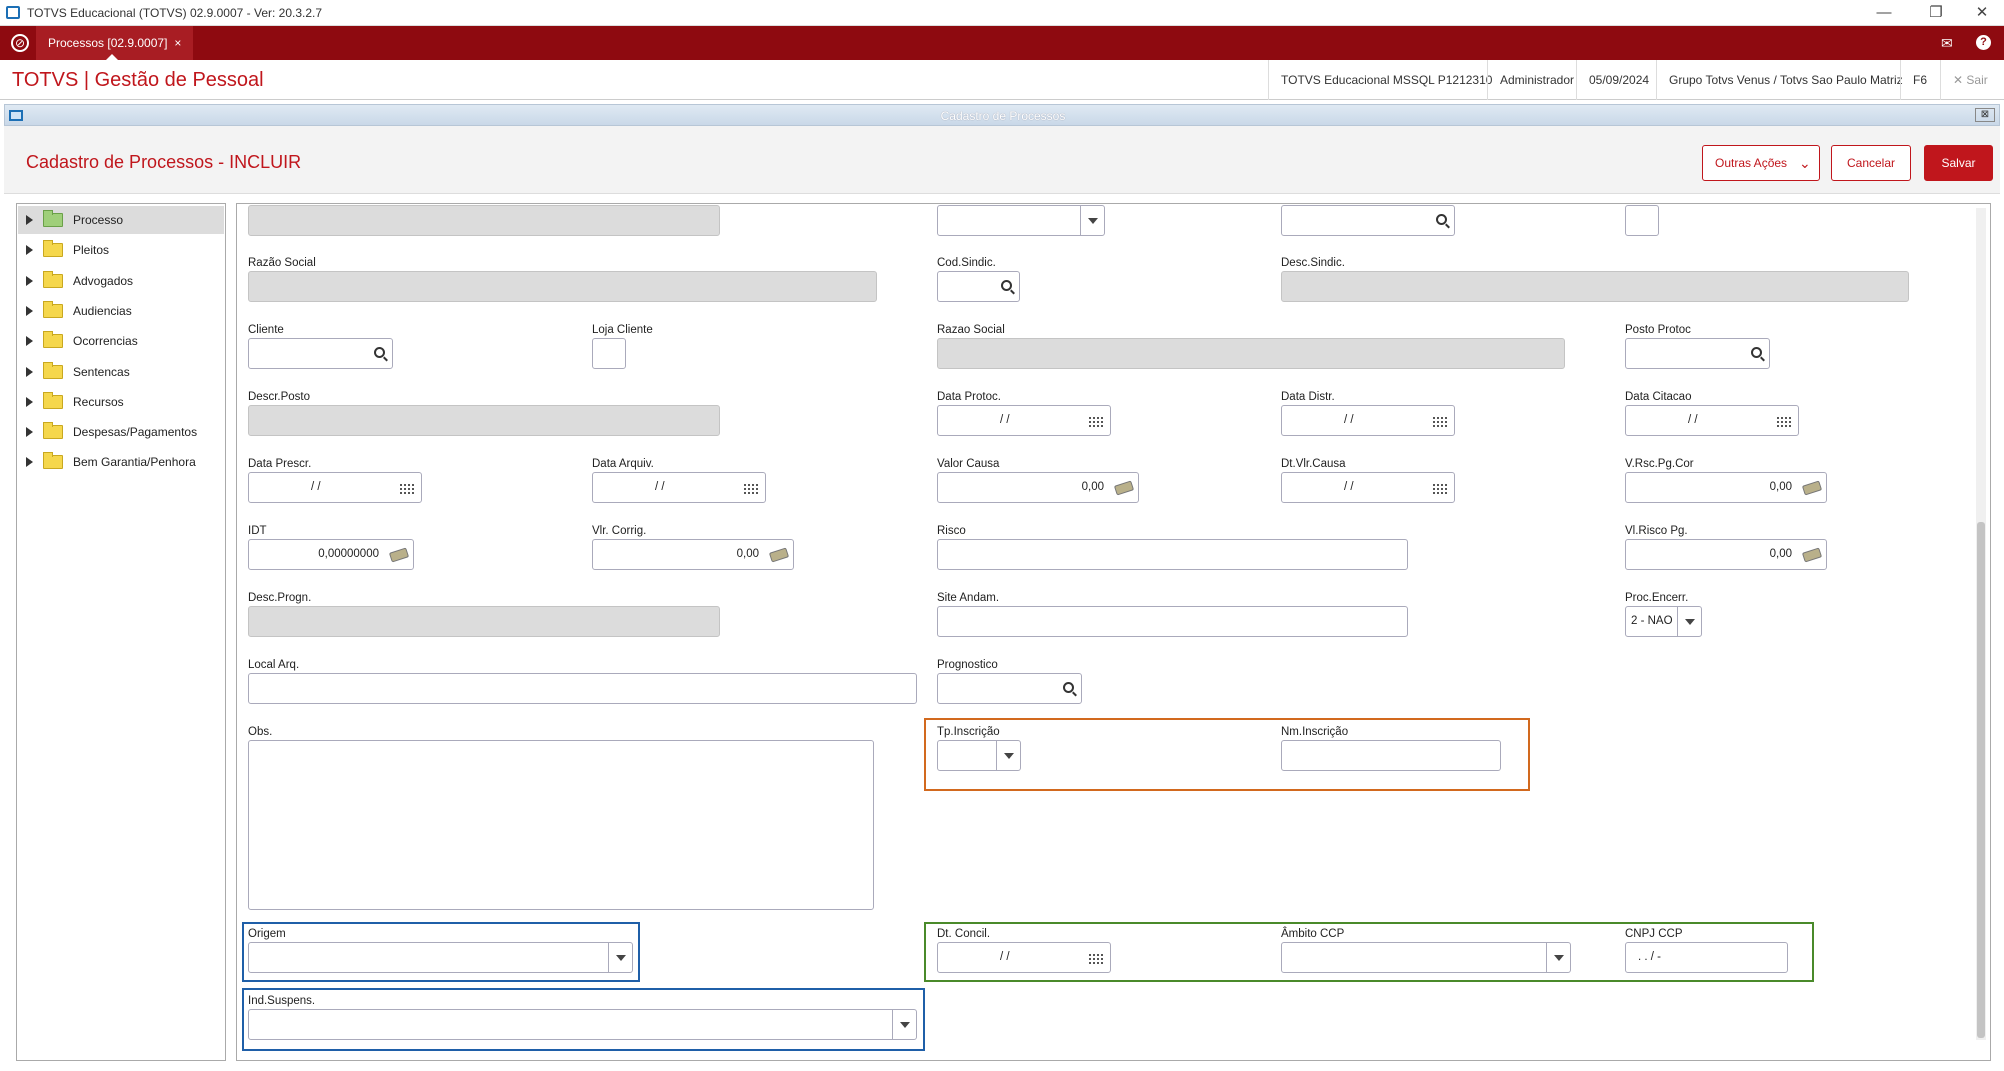 The width and height of the screenshot is (2004, 1071). I want to click on tree-item-recursos: Recursos, so click(121, 402).